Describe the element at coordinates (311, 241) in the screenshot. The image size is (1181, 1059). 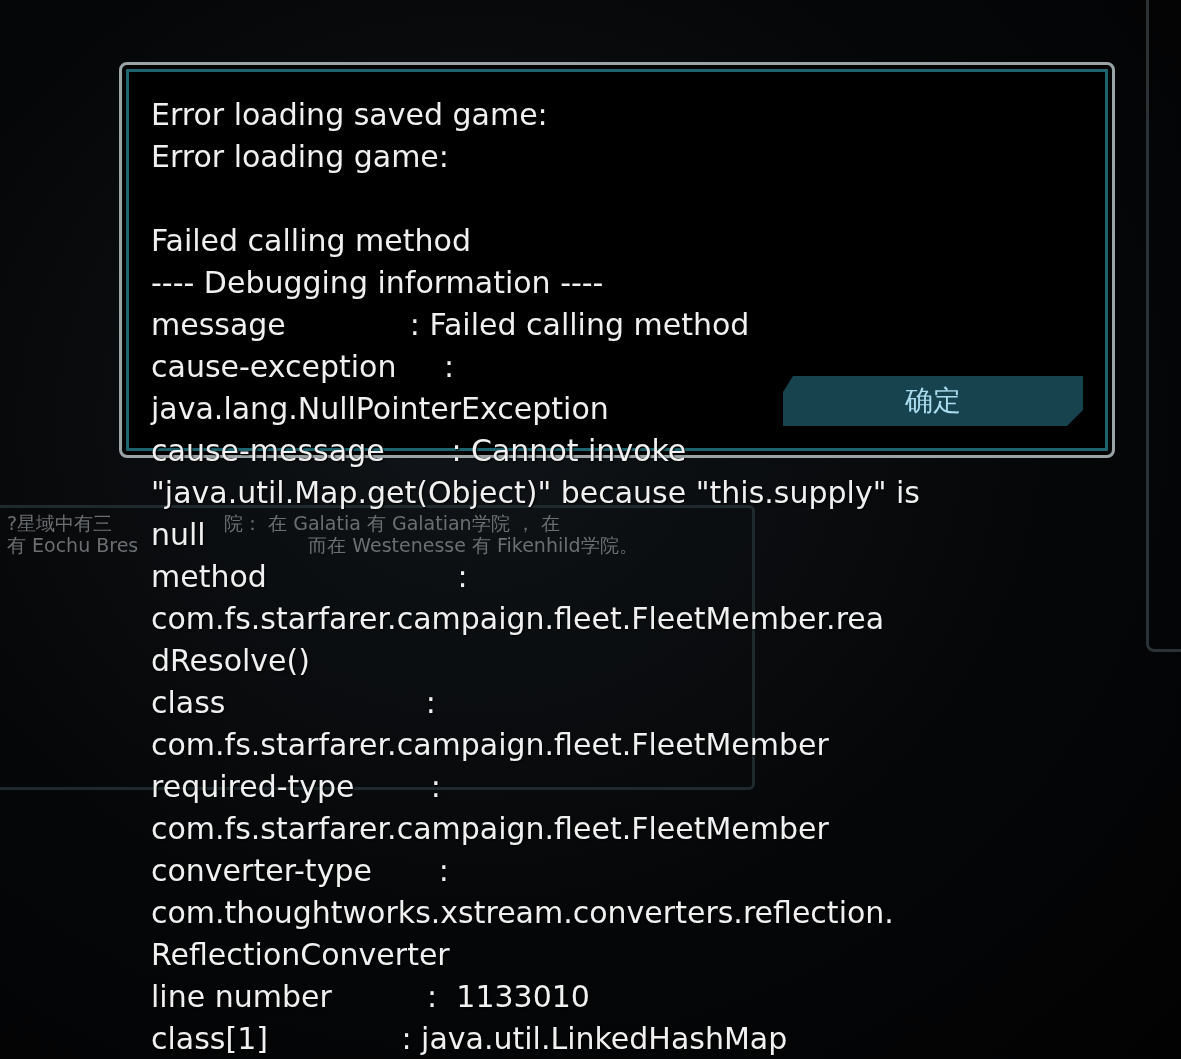
I see `error-text-line: Failed calling method` at that location.